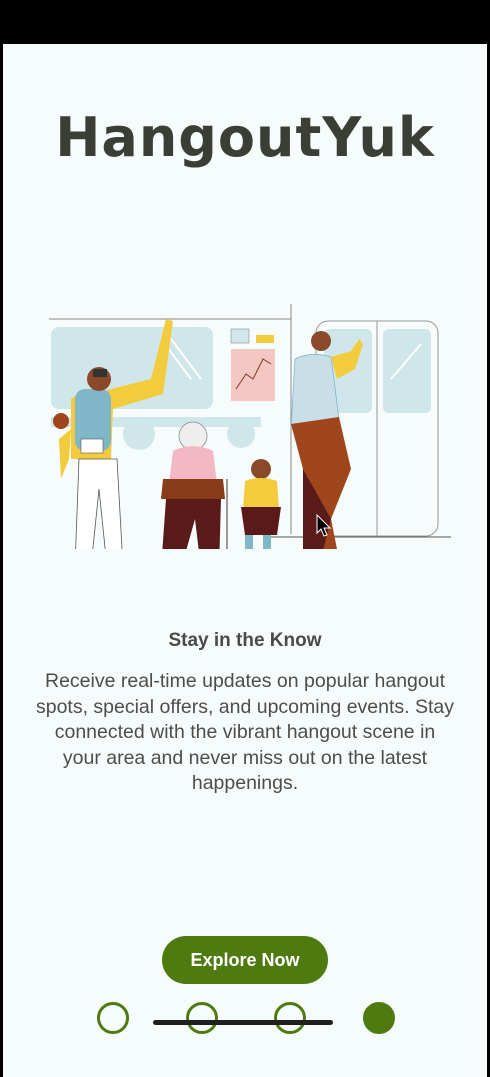  I want to click on app-logo: HangoutYuk, so click(245, 137).